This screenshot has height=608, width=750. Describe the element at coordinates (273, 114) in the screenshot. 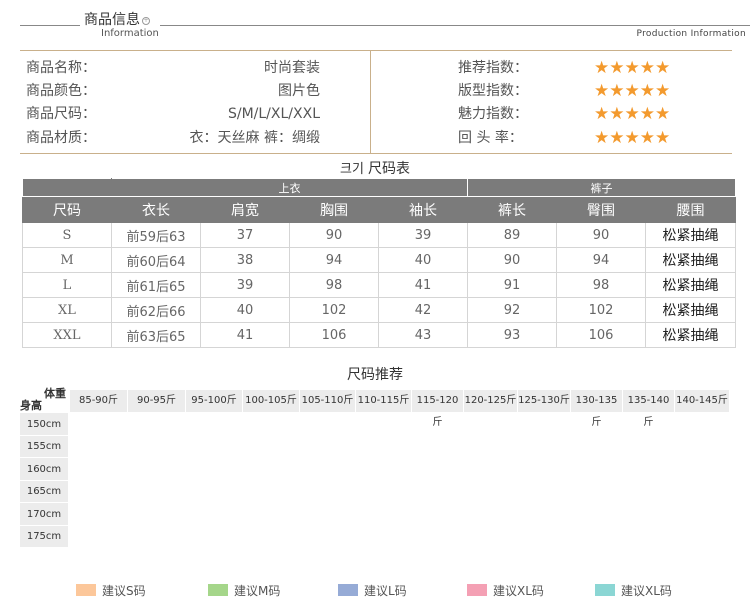

I see `info-value: S/M/L/XL/XXL` at that location.